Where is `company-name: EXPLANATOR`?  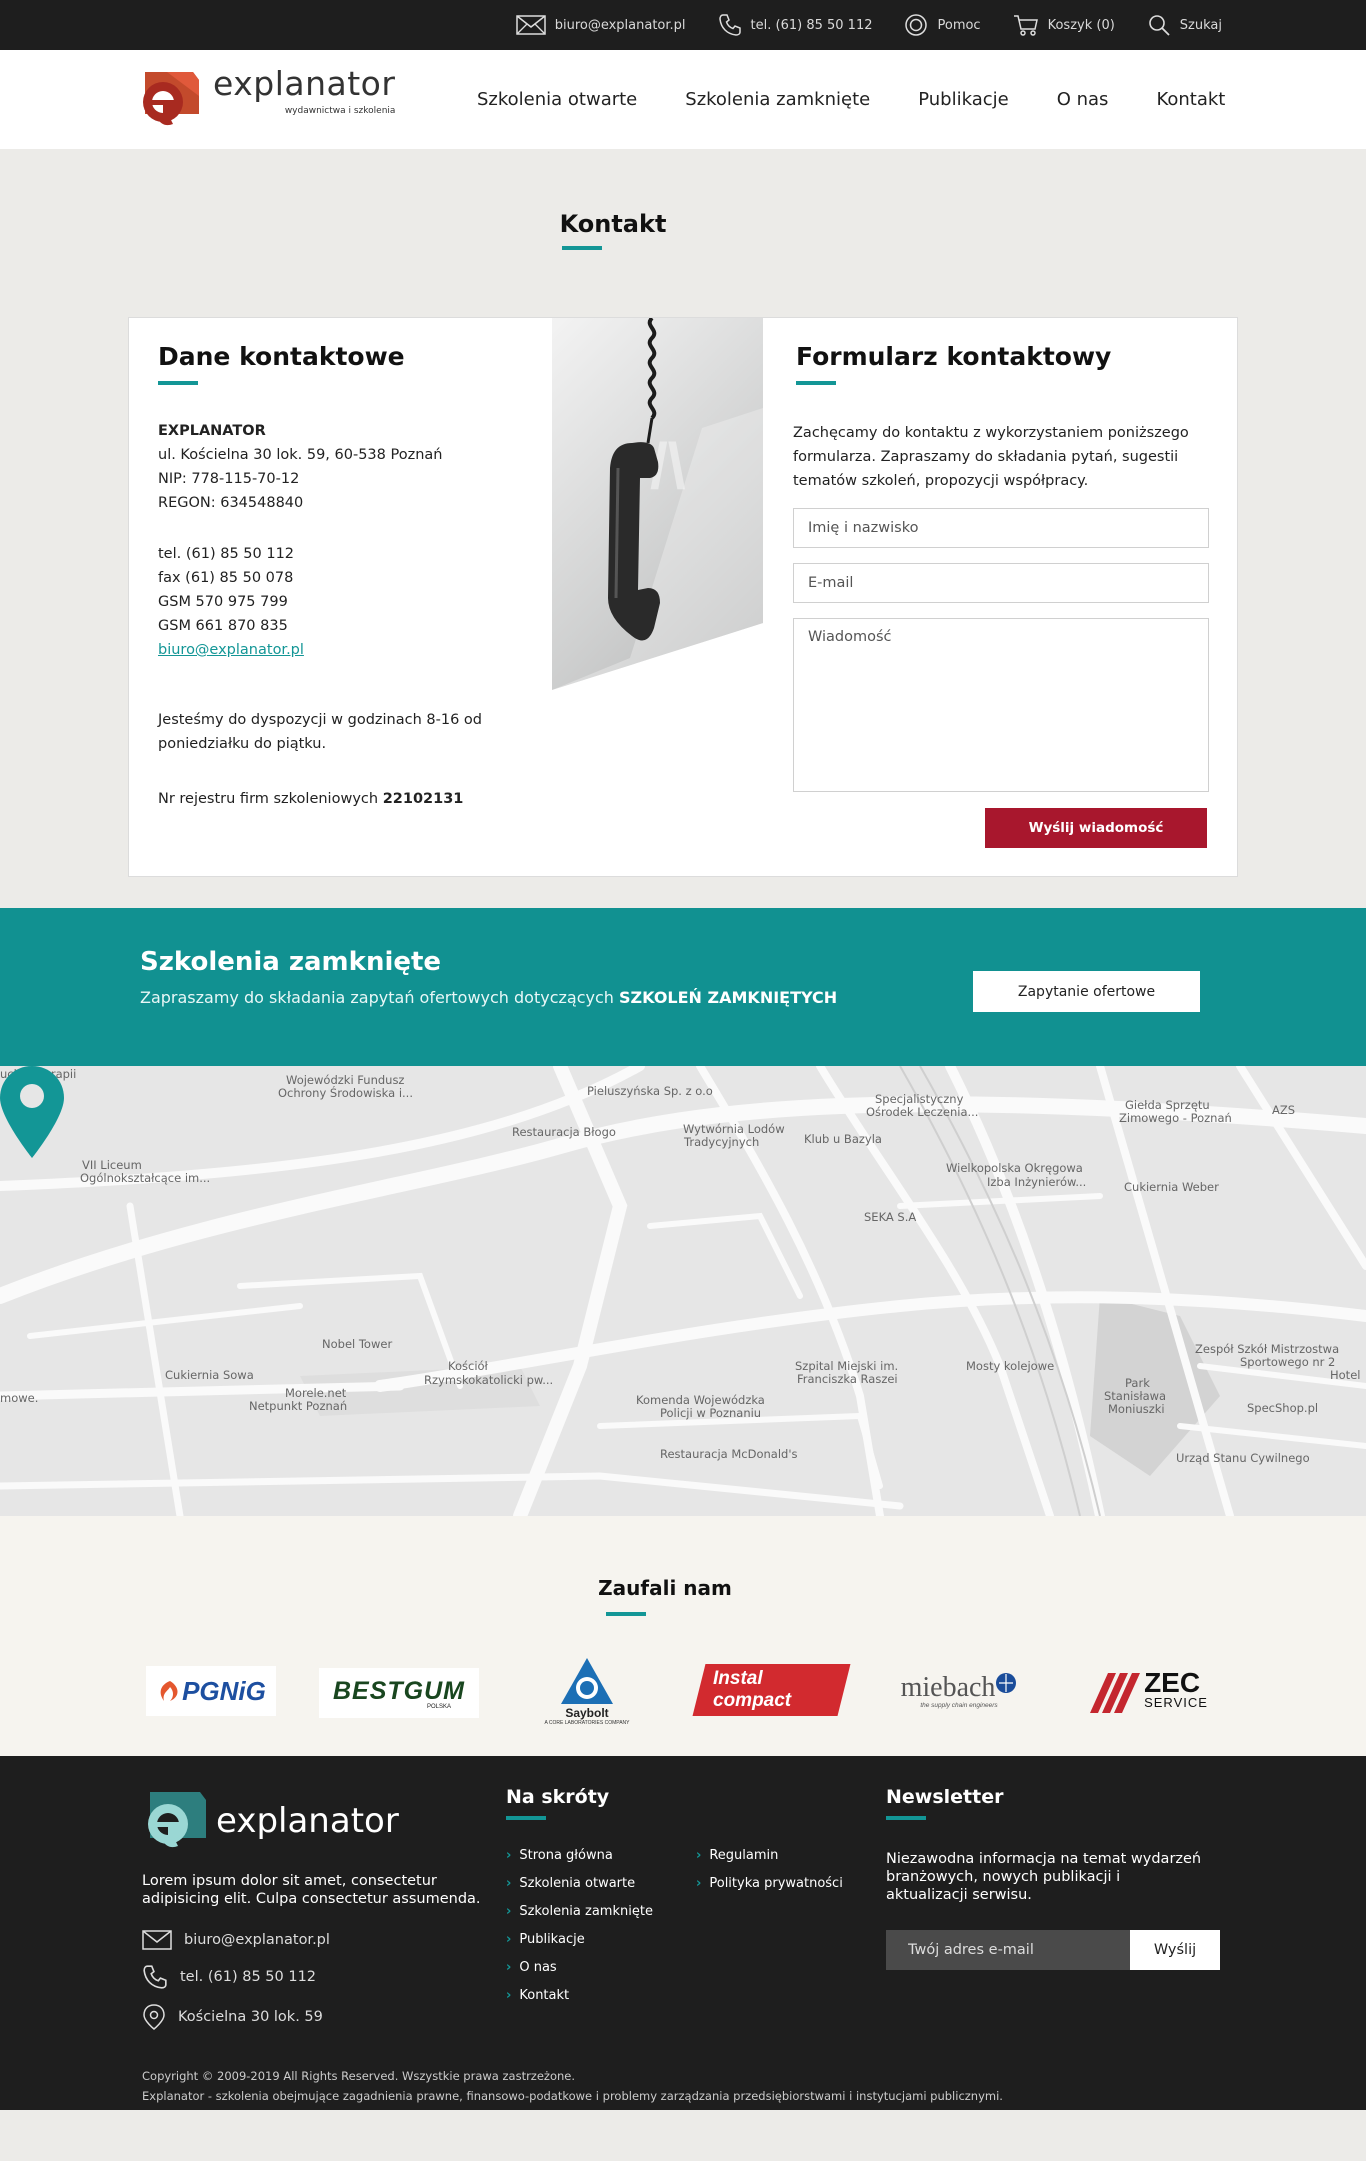
company-name: EXPLANATOR is located at coordinates (212, 431).